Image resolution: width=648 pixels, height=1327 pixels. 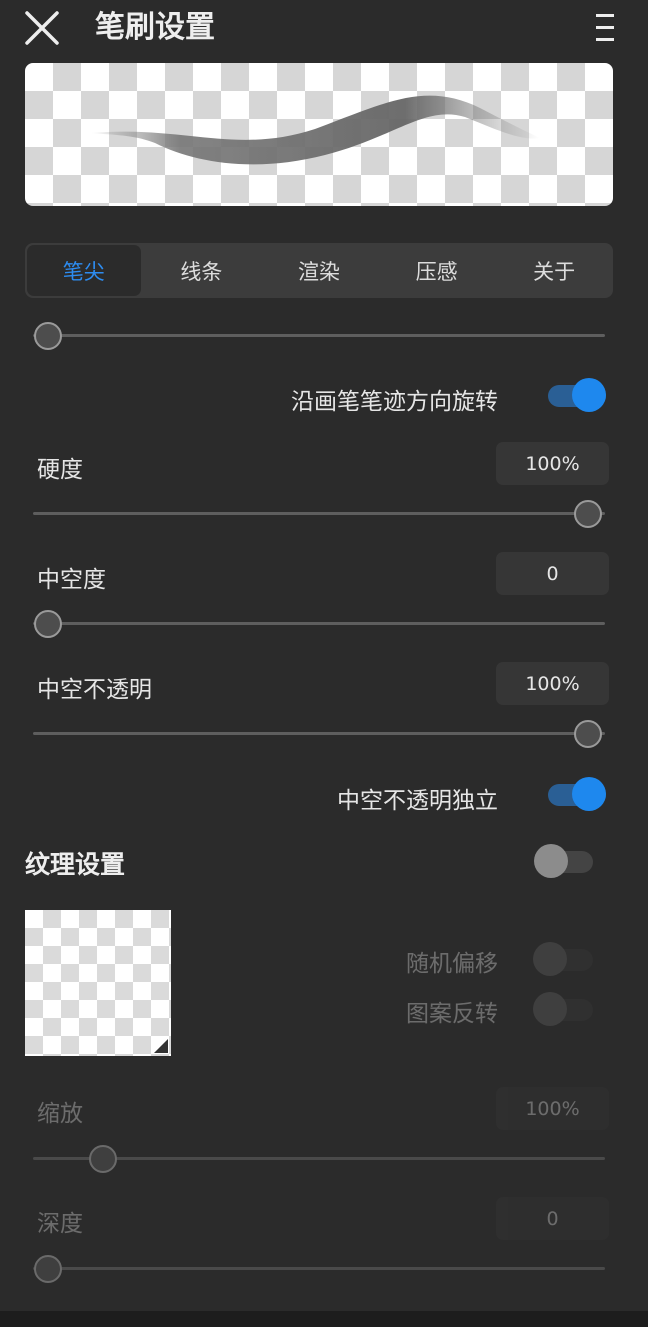 What do you see at coordinates (319, 733) in the screenshot?
I see `hollow-opacity-slider-track` at bounding box center [319, 733].